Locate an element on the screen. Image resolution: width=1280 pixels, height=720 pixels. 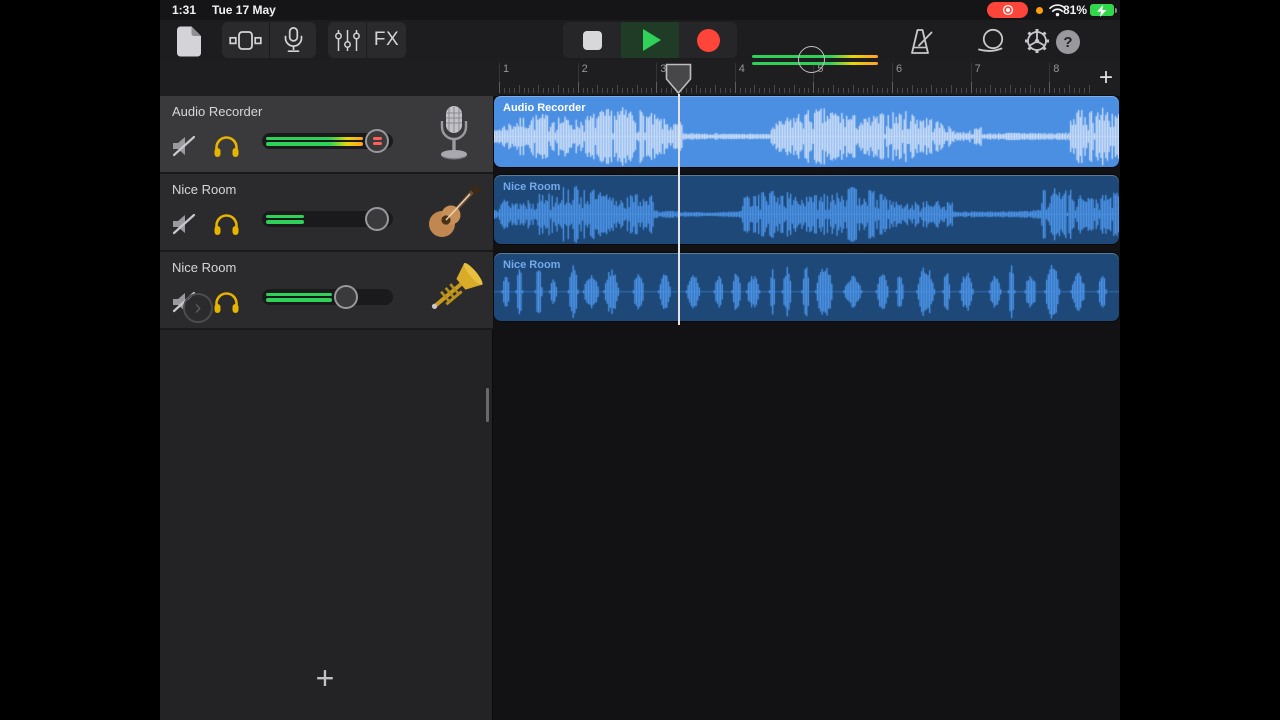
settings-button is located at coordinates (1037, 41).